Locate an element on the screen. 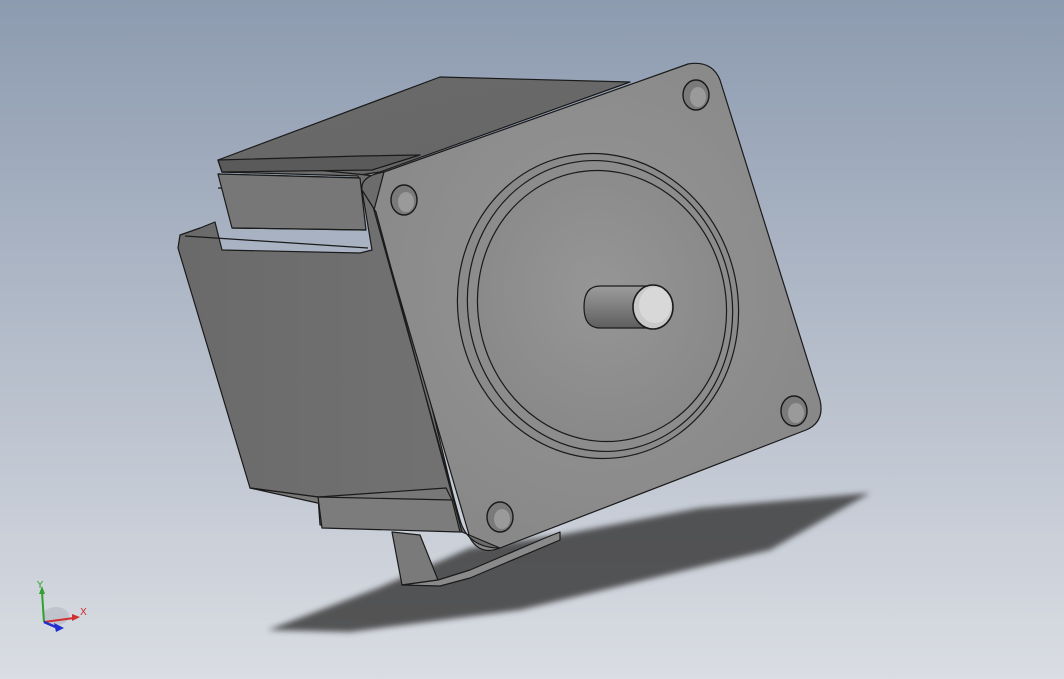 This screenshot has width=1064, height=679. motor-groove-fill is located at coordinates (292, 202).